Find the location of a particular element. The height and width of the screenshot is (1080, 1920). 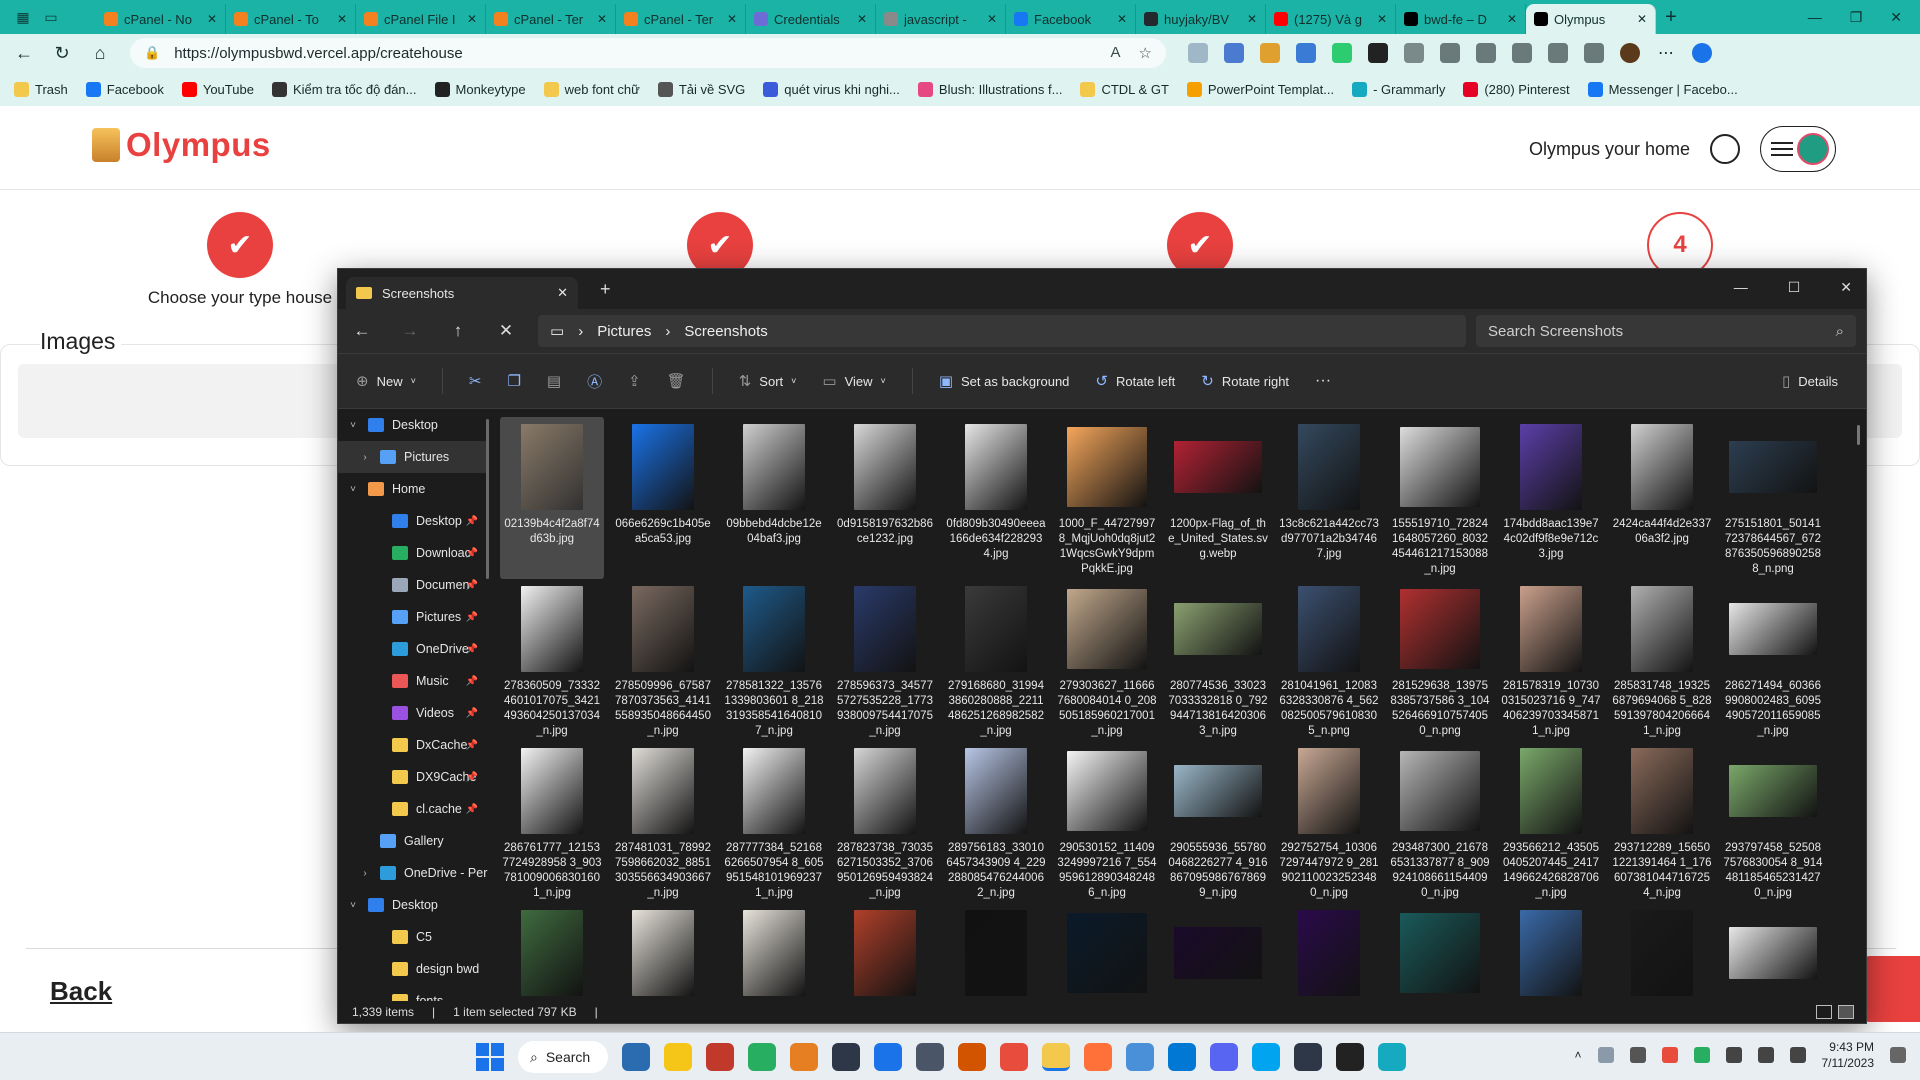

browser-tab: cPanel File I ✕ is located at coordinates (421, 19).